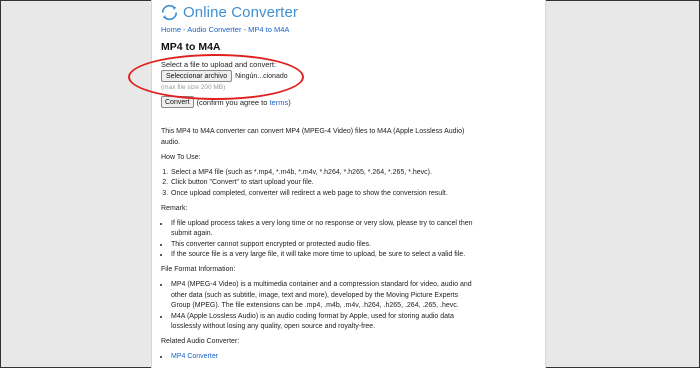 Image resolution: width=700 pixels, height=368 pixels. I want to click on breadcrumb-home: Home, so click(171, 29).